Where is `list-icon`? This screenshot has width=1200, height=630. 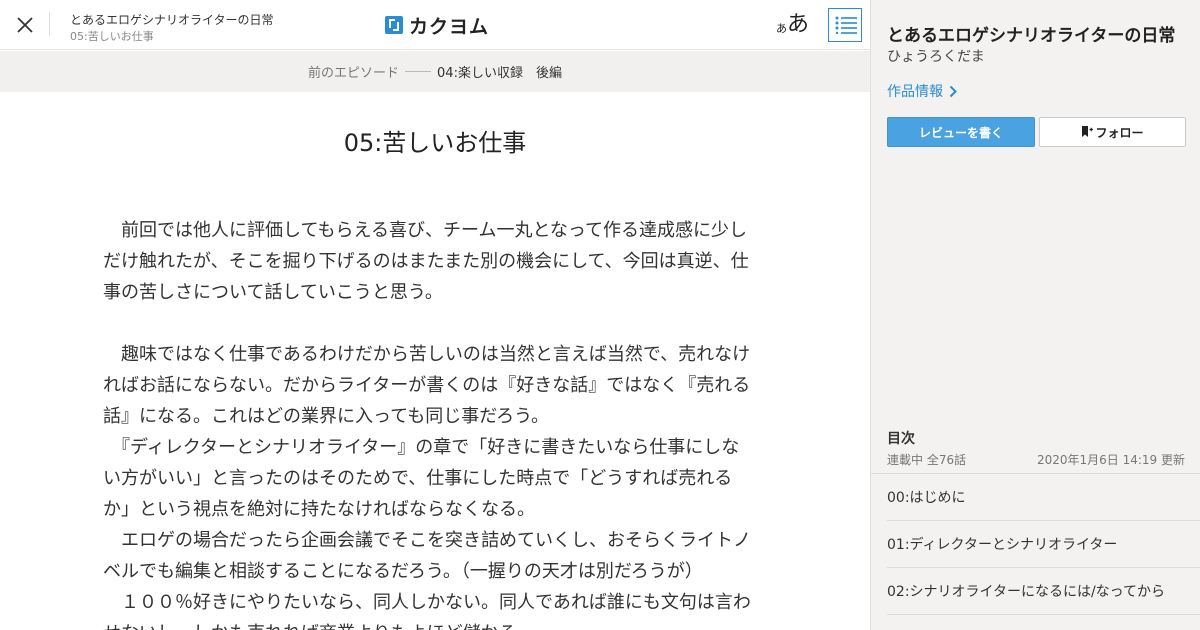
list-icon is located at coordinates (846, 25).